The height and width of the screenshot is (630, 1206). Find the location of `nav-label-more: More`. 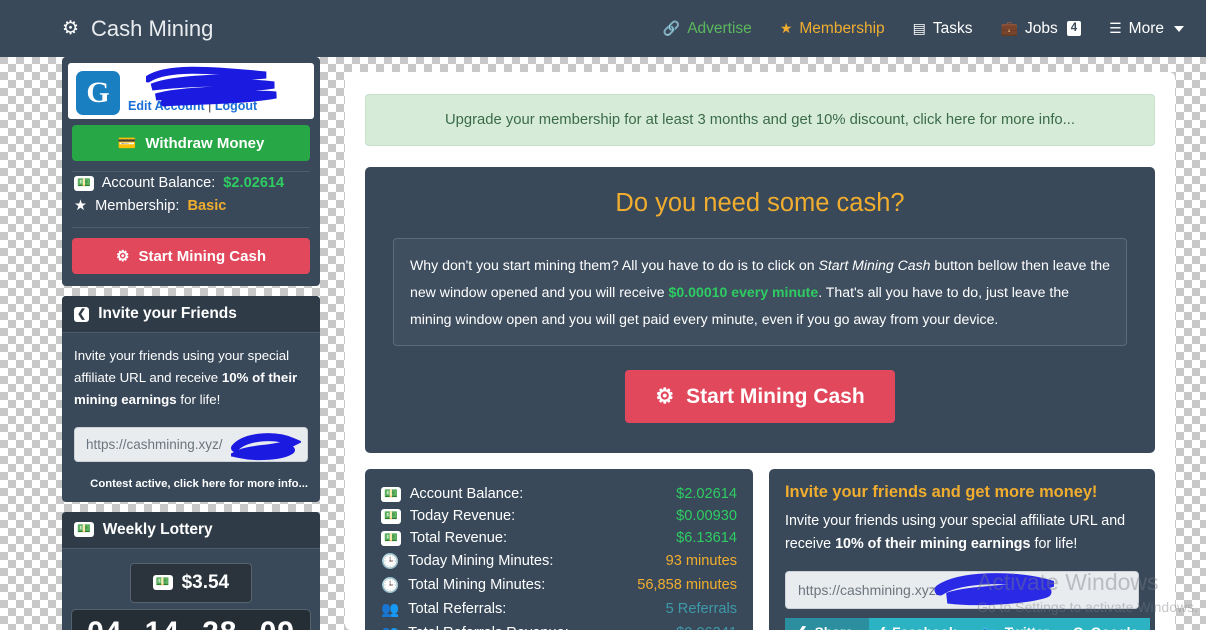

nav-label-more: More is located at coordinates (1146, 28).